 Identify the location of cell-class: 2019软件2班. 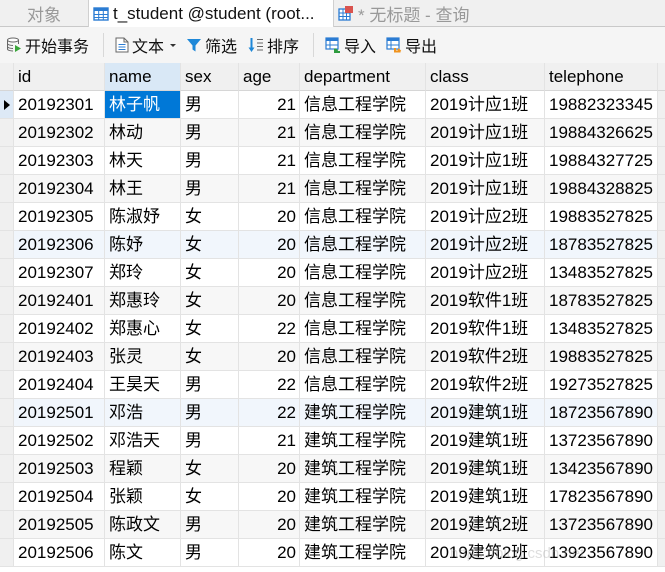
(485, 385).